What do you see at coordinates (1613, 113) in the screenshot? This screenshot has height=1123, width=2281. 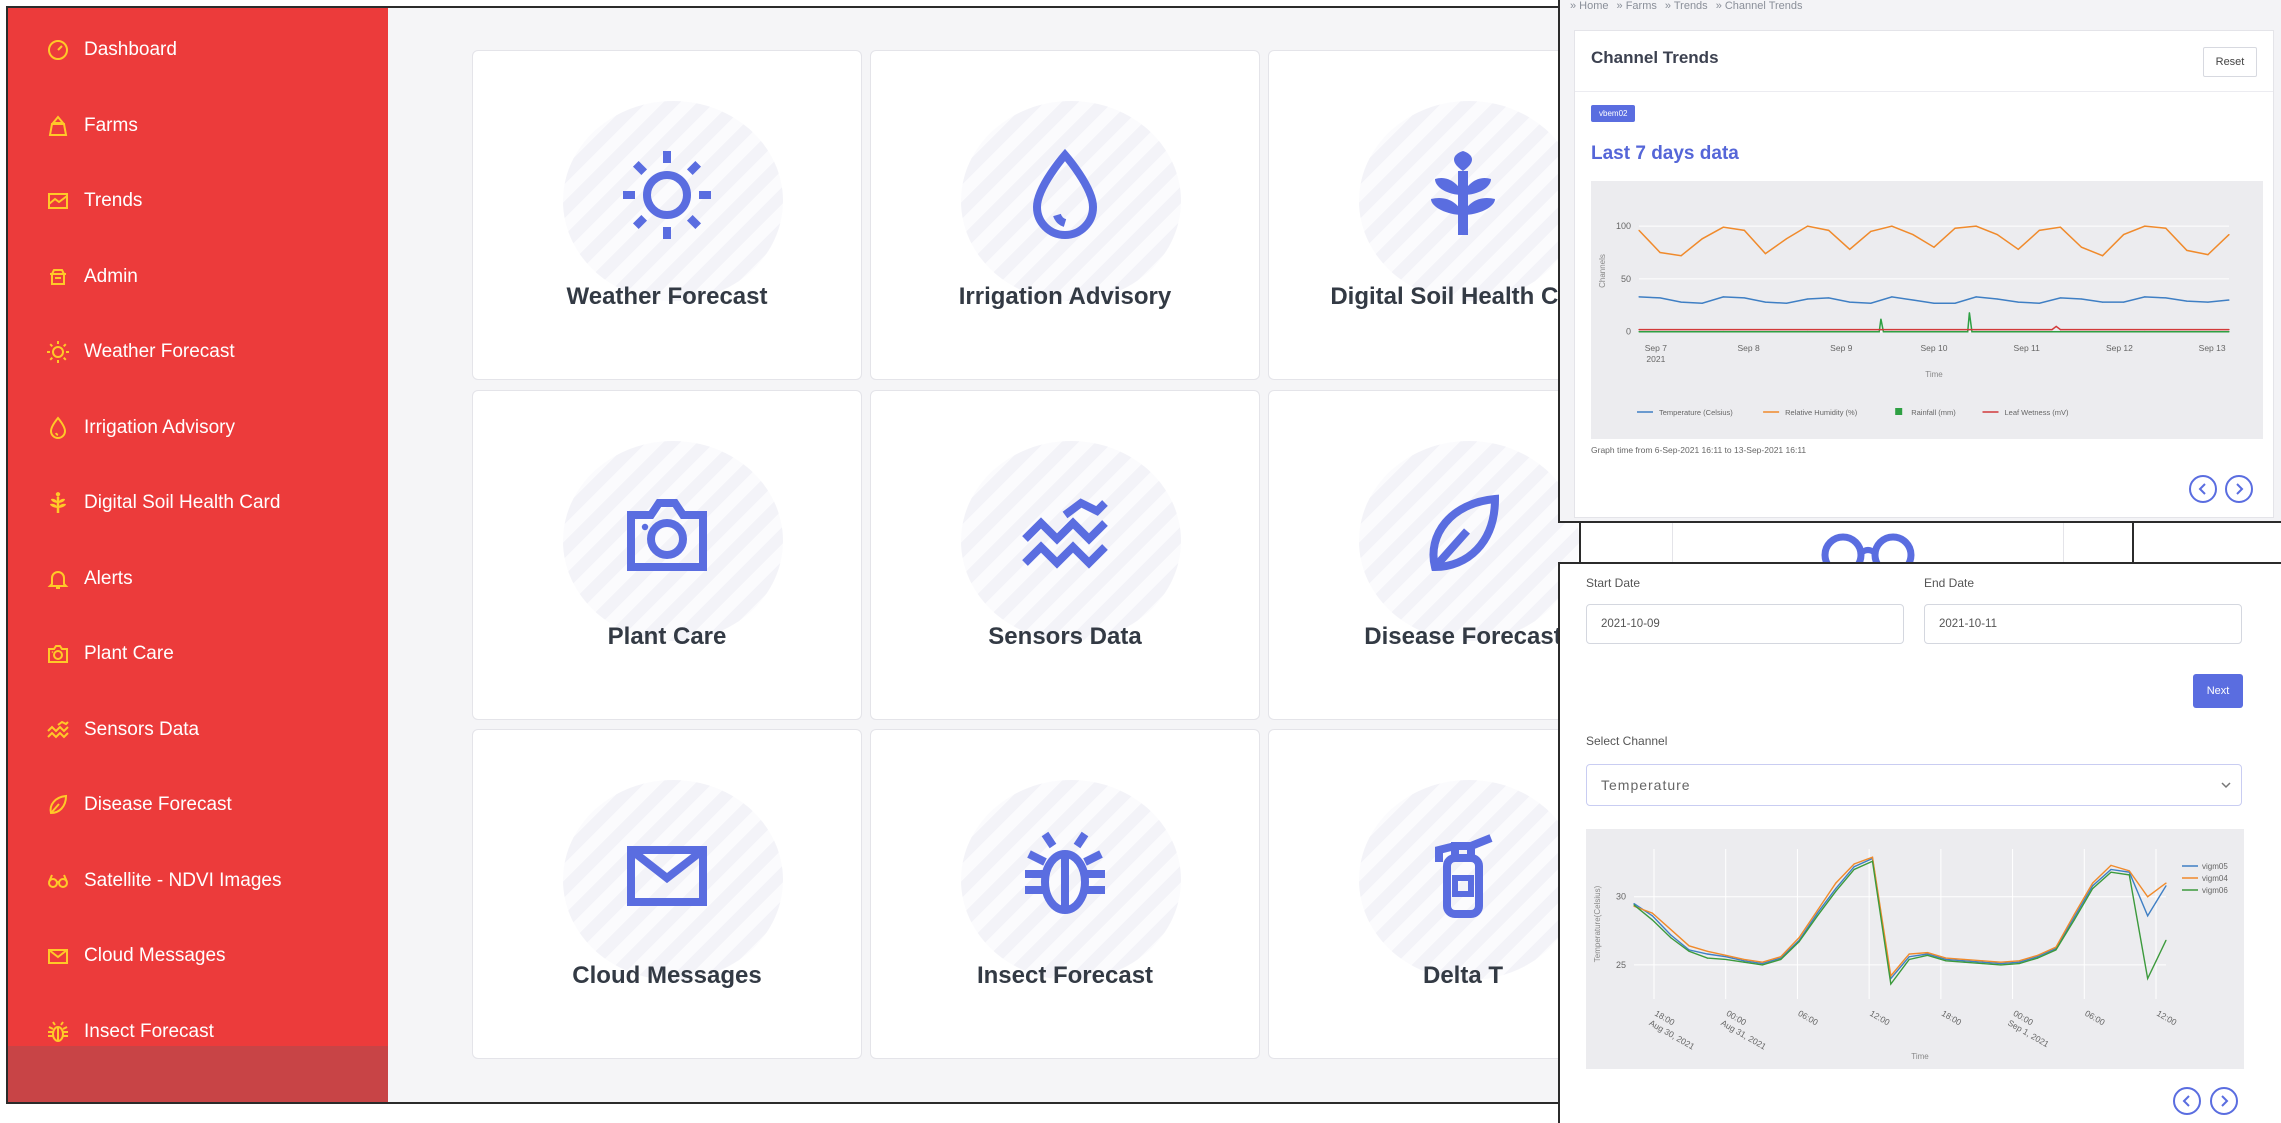 I see `device-badge: vbem02` at bounding box center [1613, 113].